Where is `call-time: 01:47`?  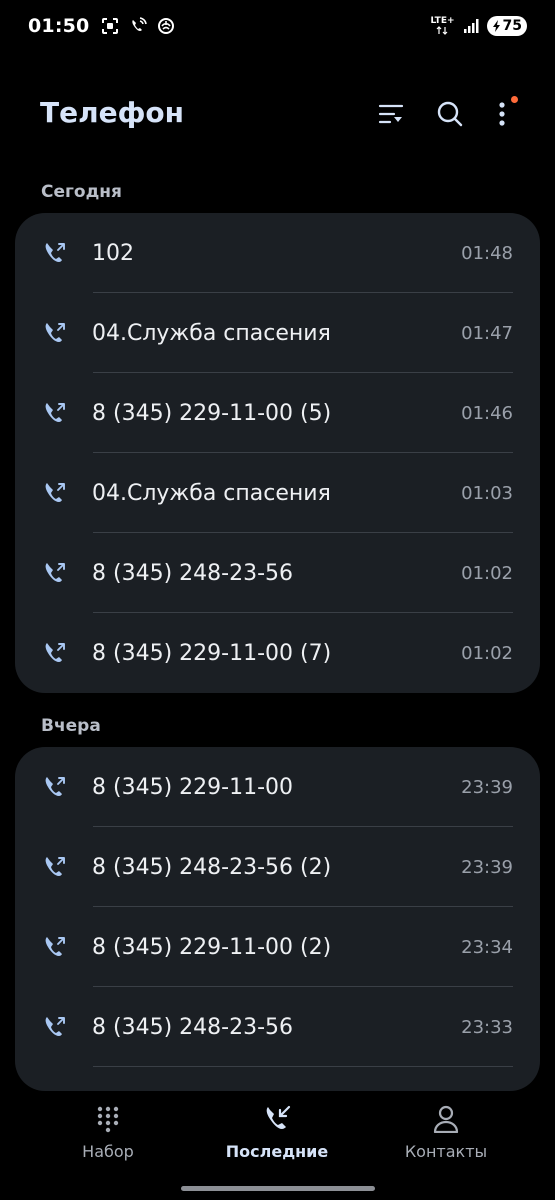 call-time: 01:47 is located at coordinates (487, 333).